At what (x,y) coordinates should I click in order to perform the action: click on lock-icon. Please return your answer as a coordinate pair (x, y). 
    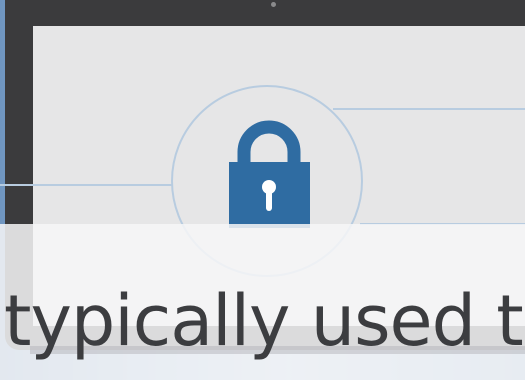
    Looking at the image, I should click on (269, 174).